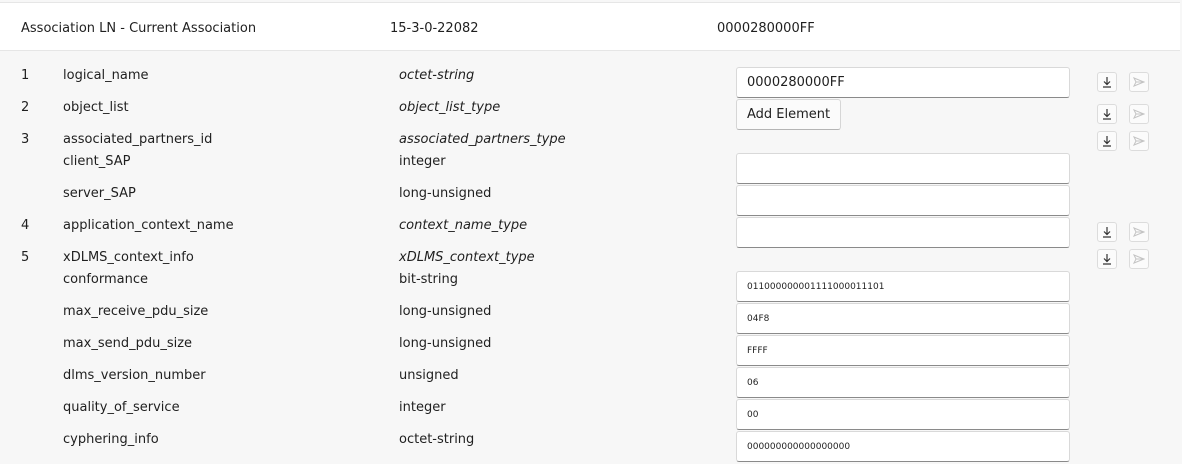  I want to click on attribute-row-max-receive-pdu-size: max_receive_pdu_size long-unsigned 04F8, so click(591, 318).